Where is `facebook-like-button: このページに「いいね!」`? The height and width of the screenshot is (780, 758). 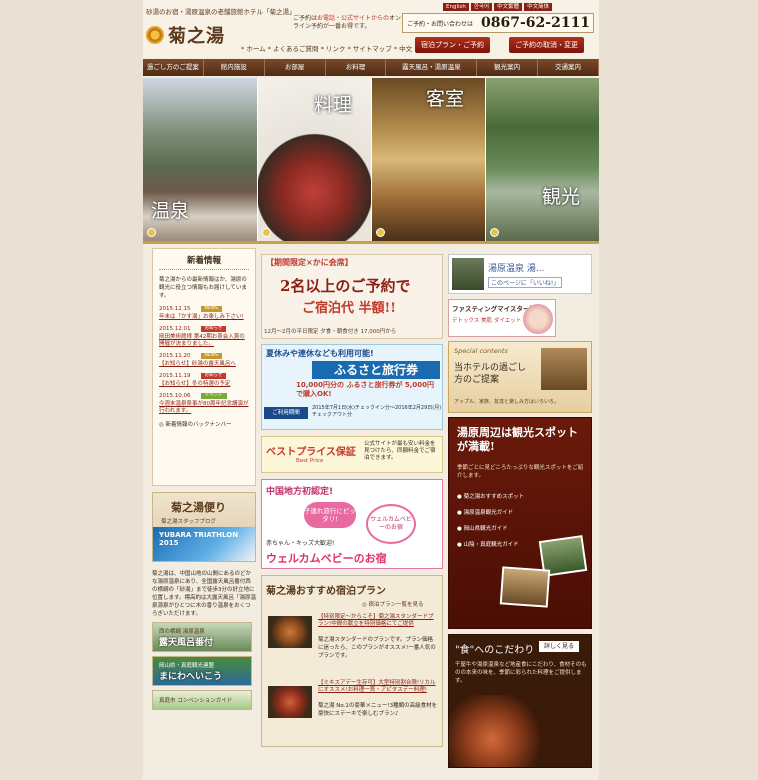
facebook-like-button: このページに「いいね!」 is located at coordinates (525, 282).